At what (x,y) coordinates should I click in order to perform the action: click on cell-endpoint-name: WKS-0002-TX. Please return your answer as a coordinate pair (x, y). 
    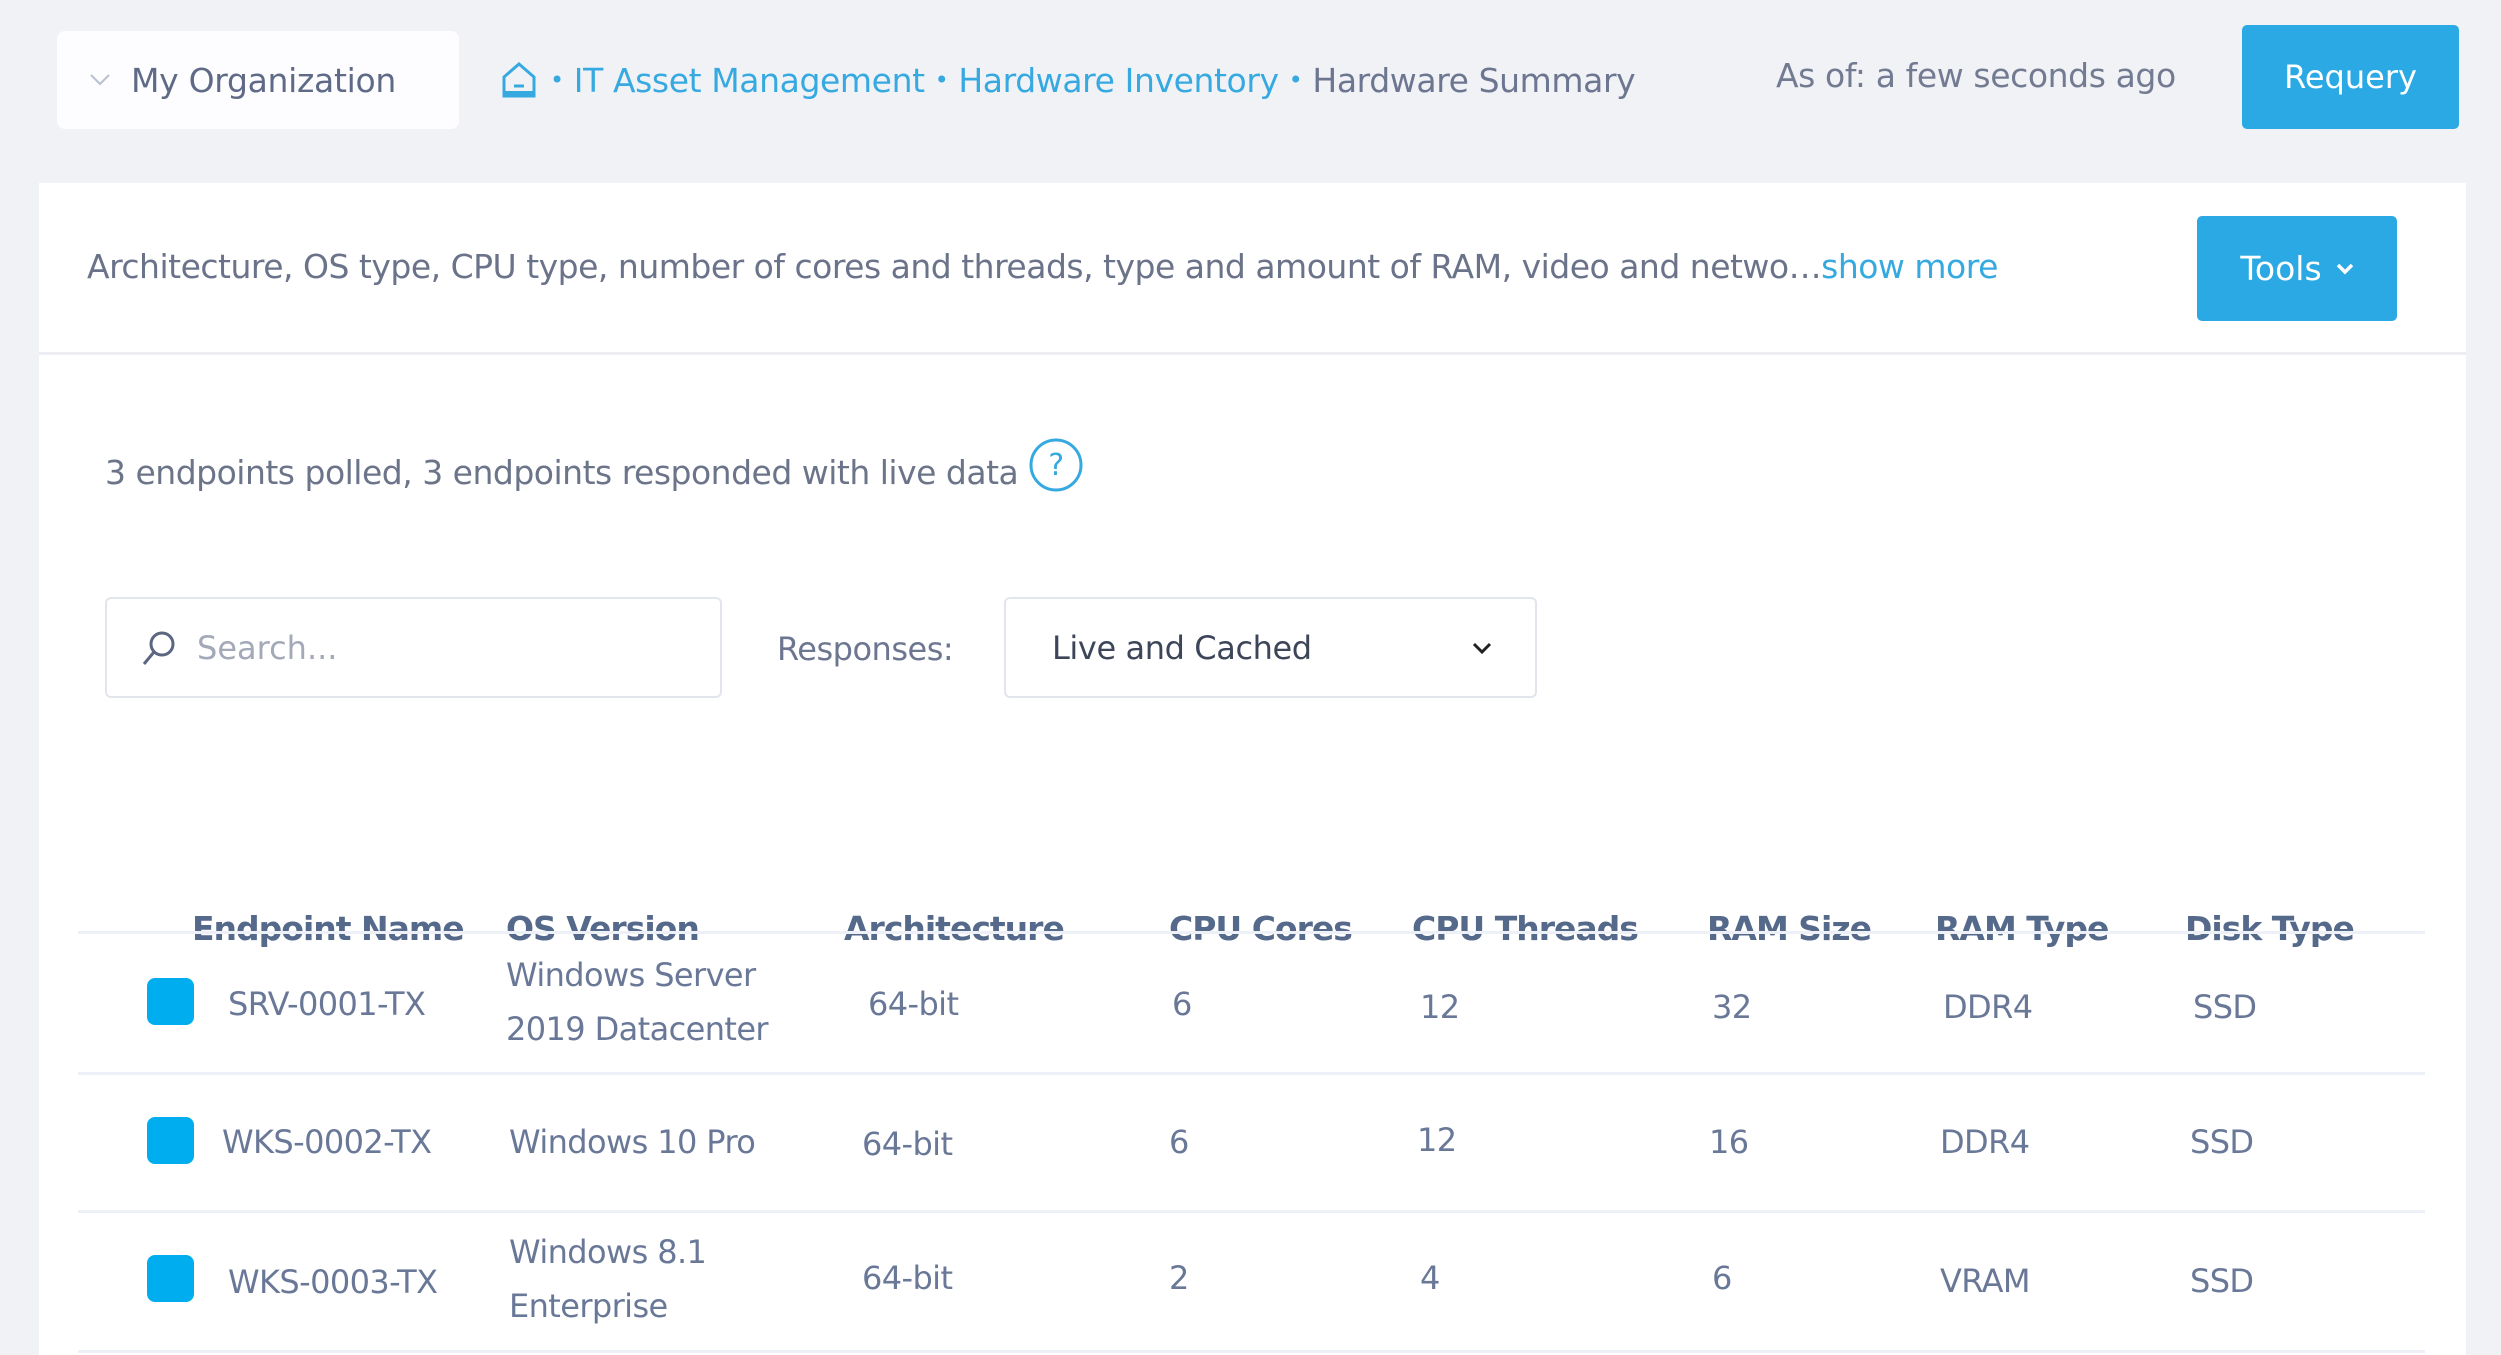
    Looking at the image, I should click on (327, 1142).